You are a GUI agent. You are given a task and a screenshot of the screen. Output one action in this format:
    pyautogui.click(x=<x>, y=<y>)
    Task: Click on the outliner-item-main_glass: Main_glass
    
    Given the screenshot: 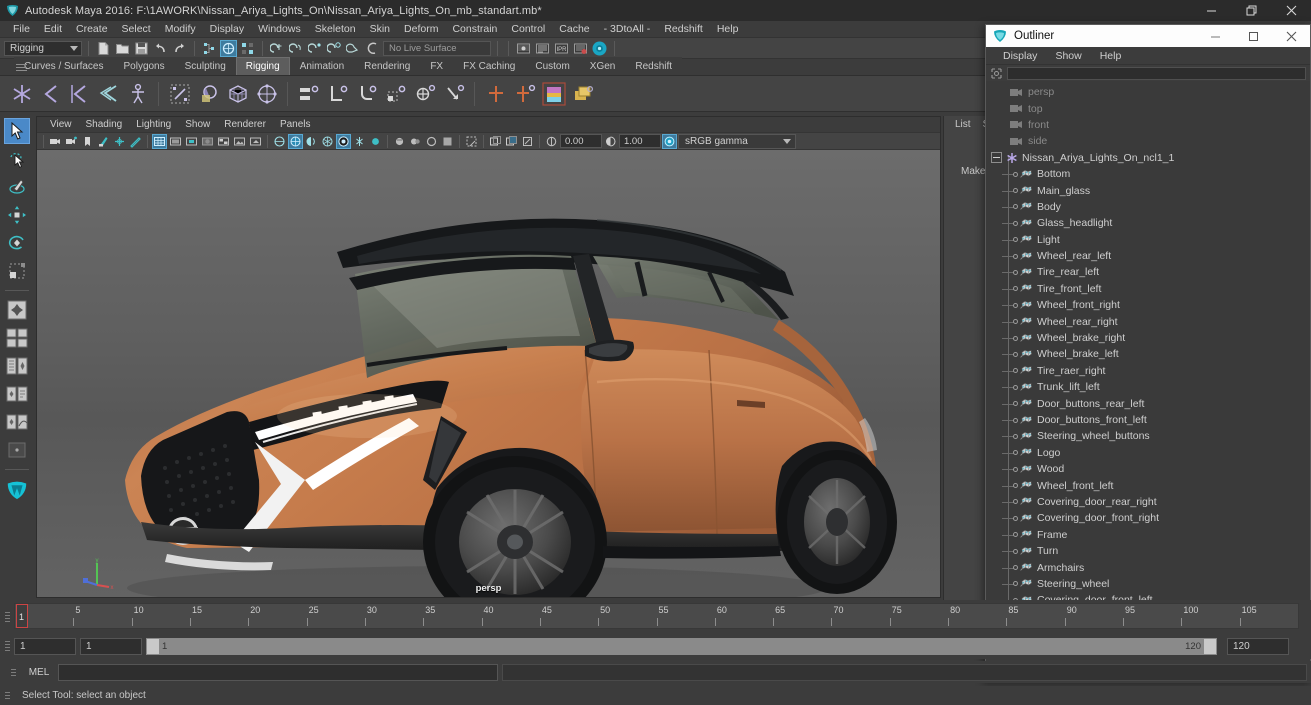 What is the action you would take?
    pyautogui.click(x=1148, y=190)
    